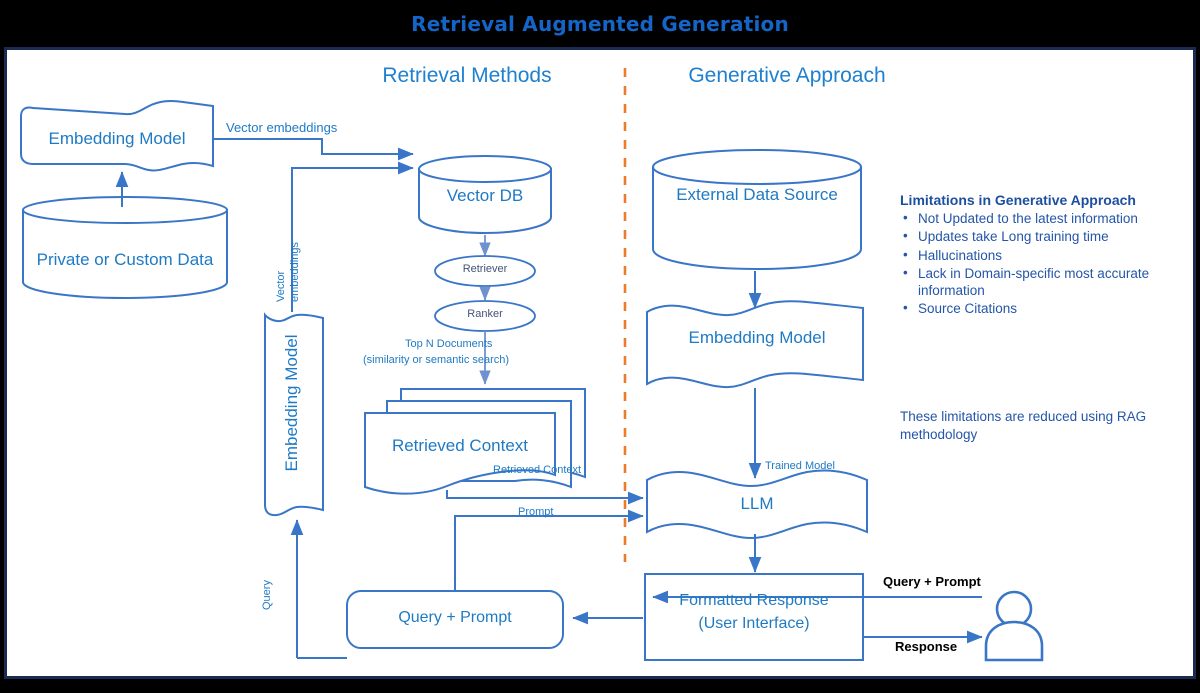  What do you see at coordinates (485, 169) in the screenshot?
I see `shape-vector-db-top` at bounding box center [485, 169].